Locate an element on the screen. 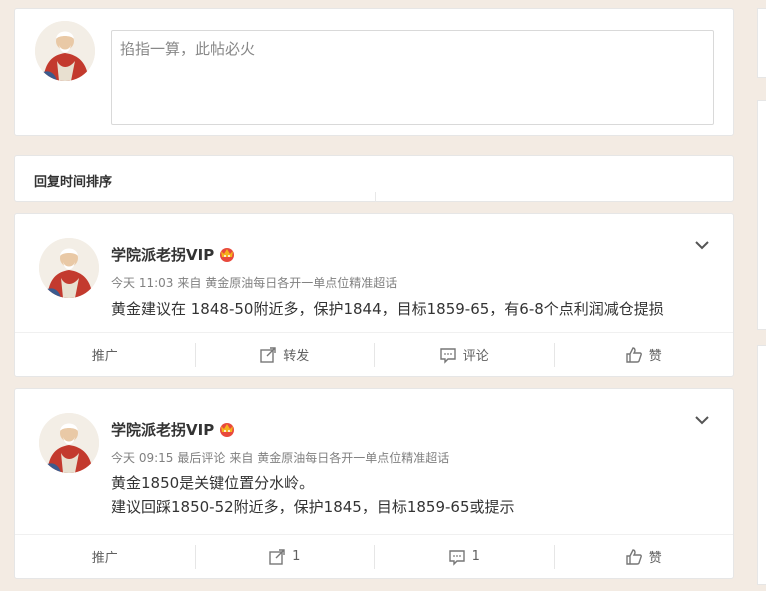  post-text-line: 黄金1850是关键位置分水岭。 is located at coordinates (213, 483).